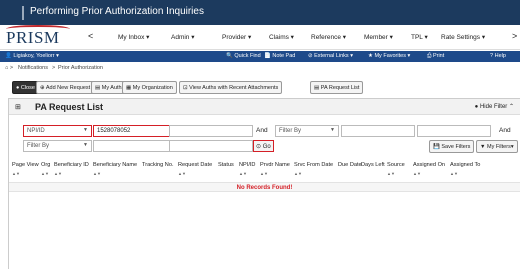 The image size is (520, 269). I want to click on link-icon: ⊘, so click(310, 56).